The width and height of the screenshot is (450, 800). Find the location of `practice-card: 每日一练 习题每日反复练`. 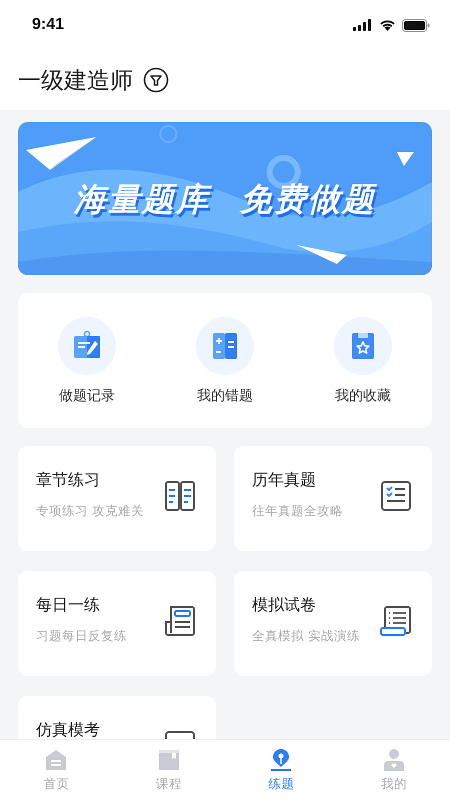

practice-card: 每日一练 习题每日反复练 is located at coordinates (117, 623).